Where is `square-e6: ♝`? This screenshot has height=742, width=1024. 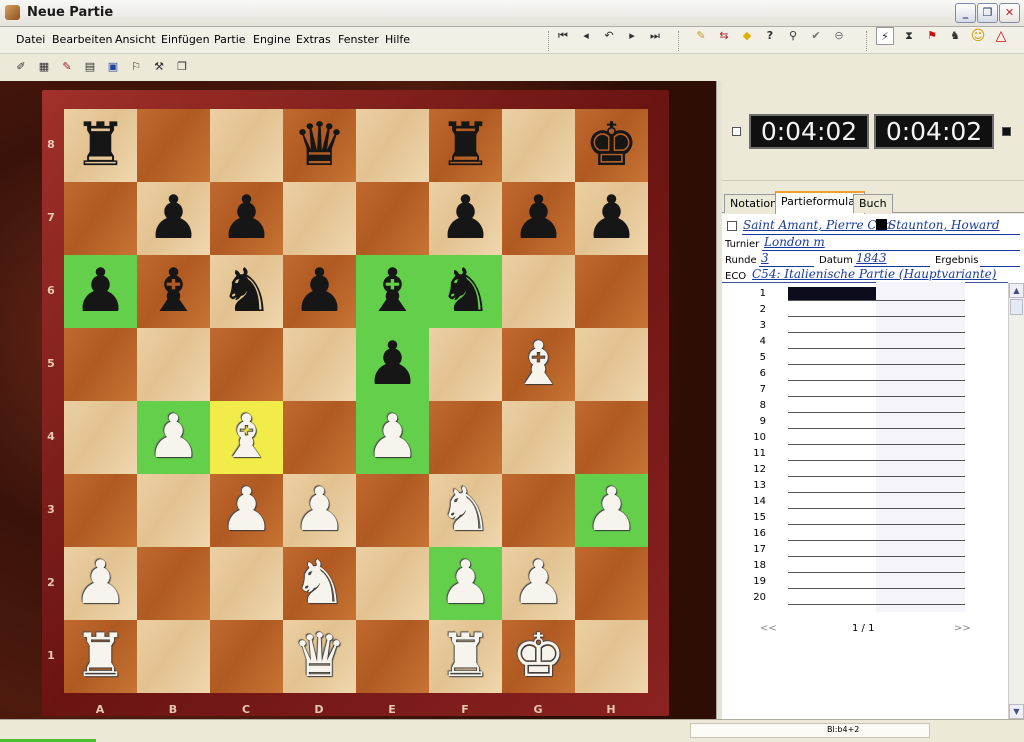
square-e6: ♝ is located at coordinates (392, 291).